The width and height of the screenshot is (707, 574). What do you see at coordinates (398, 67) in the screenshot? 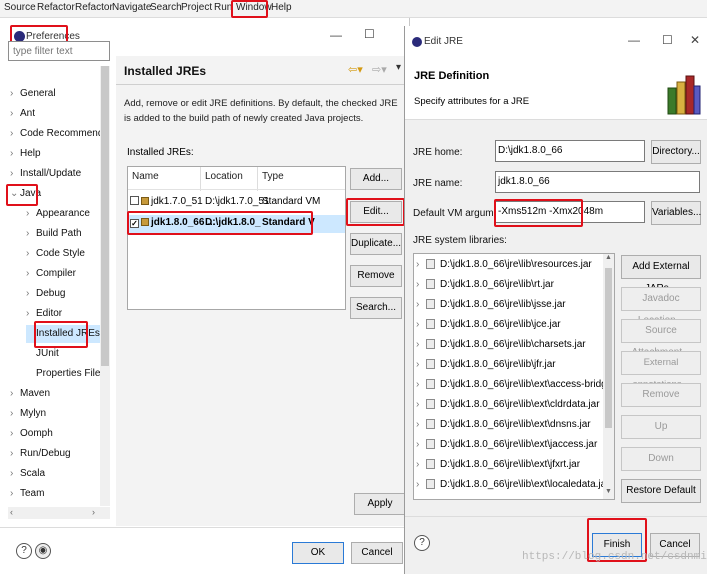
I see `view-menu-icon: ▾` at bounding box center [398, 67].